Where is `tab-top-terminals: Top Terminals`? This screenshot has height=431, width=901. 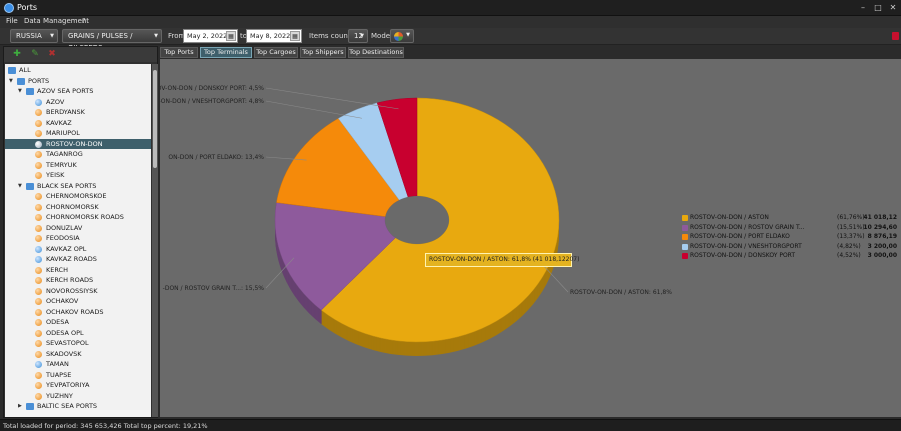
tab-top-terminals: Top Terminals is located at coordinates (226, 52).